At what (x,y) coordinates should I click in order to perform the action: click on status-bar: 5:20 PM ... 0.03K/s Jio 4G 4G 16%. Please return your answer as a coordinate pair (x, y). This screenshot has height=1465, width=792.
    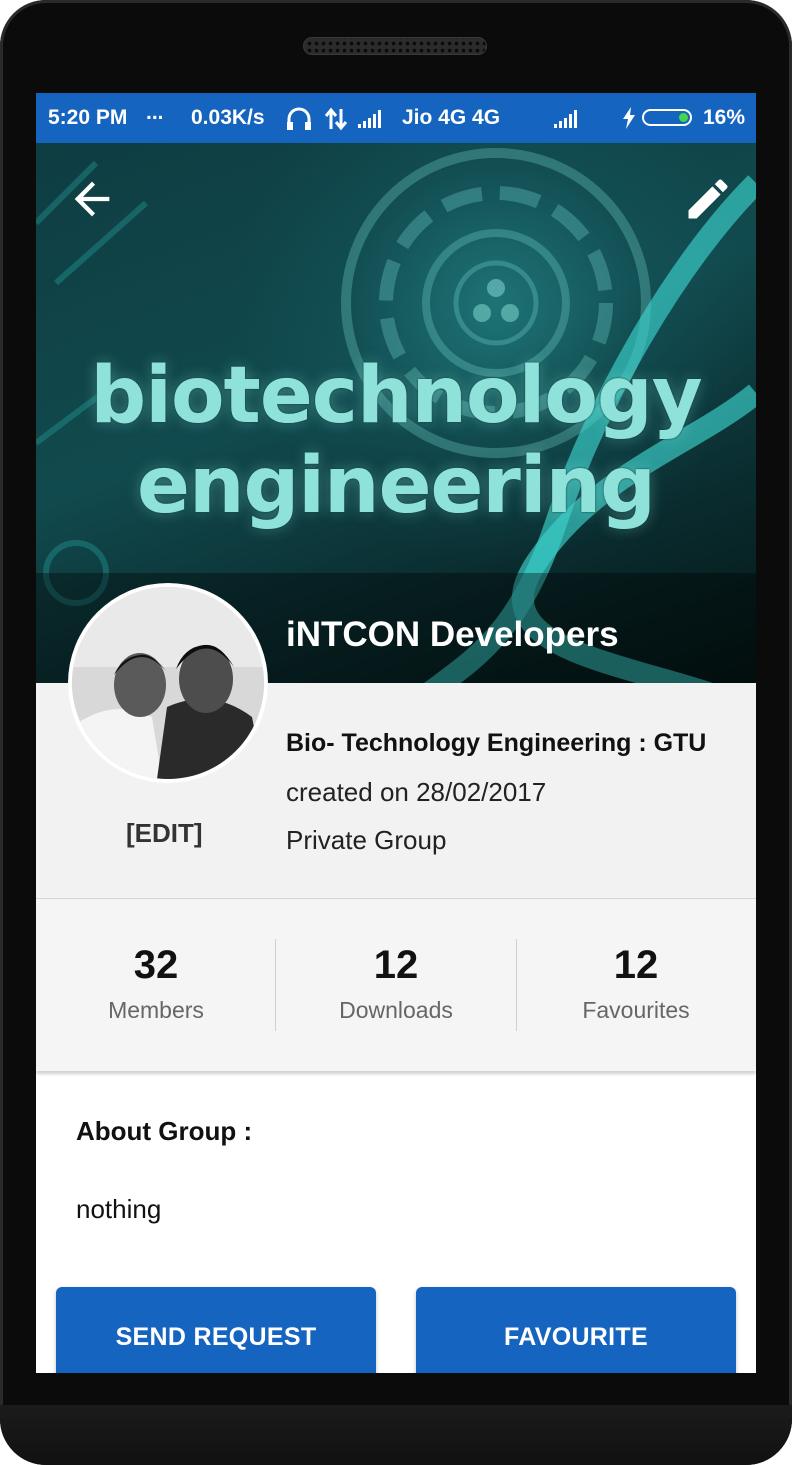
    Looking at the image, I should click on (396, 118).